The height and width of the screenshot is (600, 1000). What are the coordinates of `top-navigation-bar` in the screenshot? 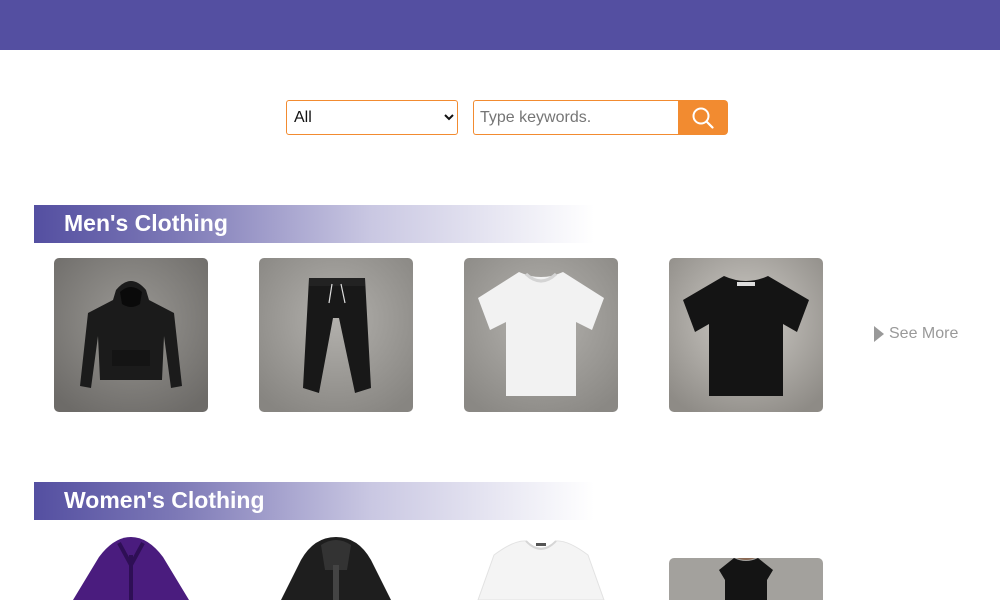 It's located at (500, 25).